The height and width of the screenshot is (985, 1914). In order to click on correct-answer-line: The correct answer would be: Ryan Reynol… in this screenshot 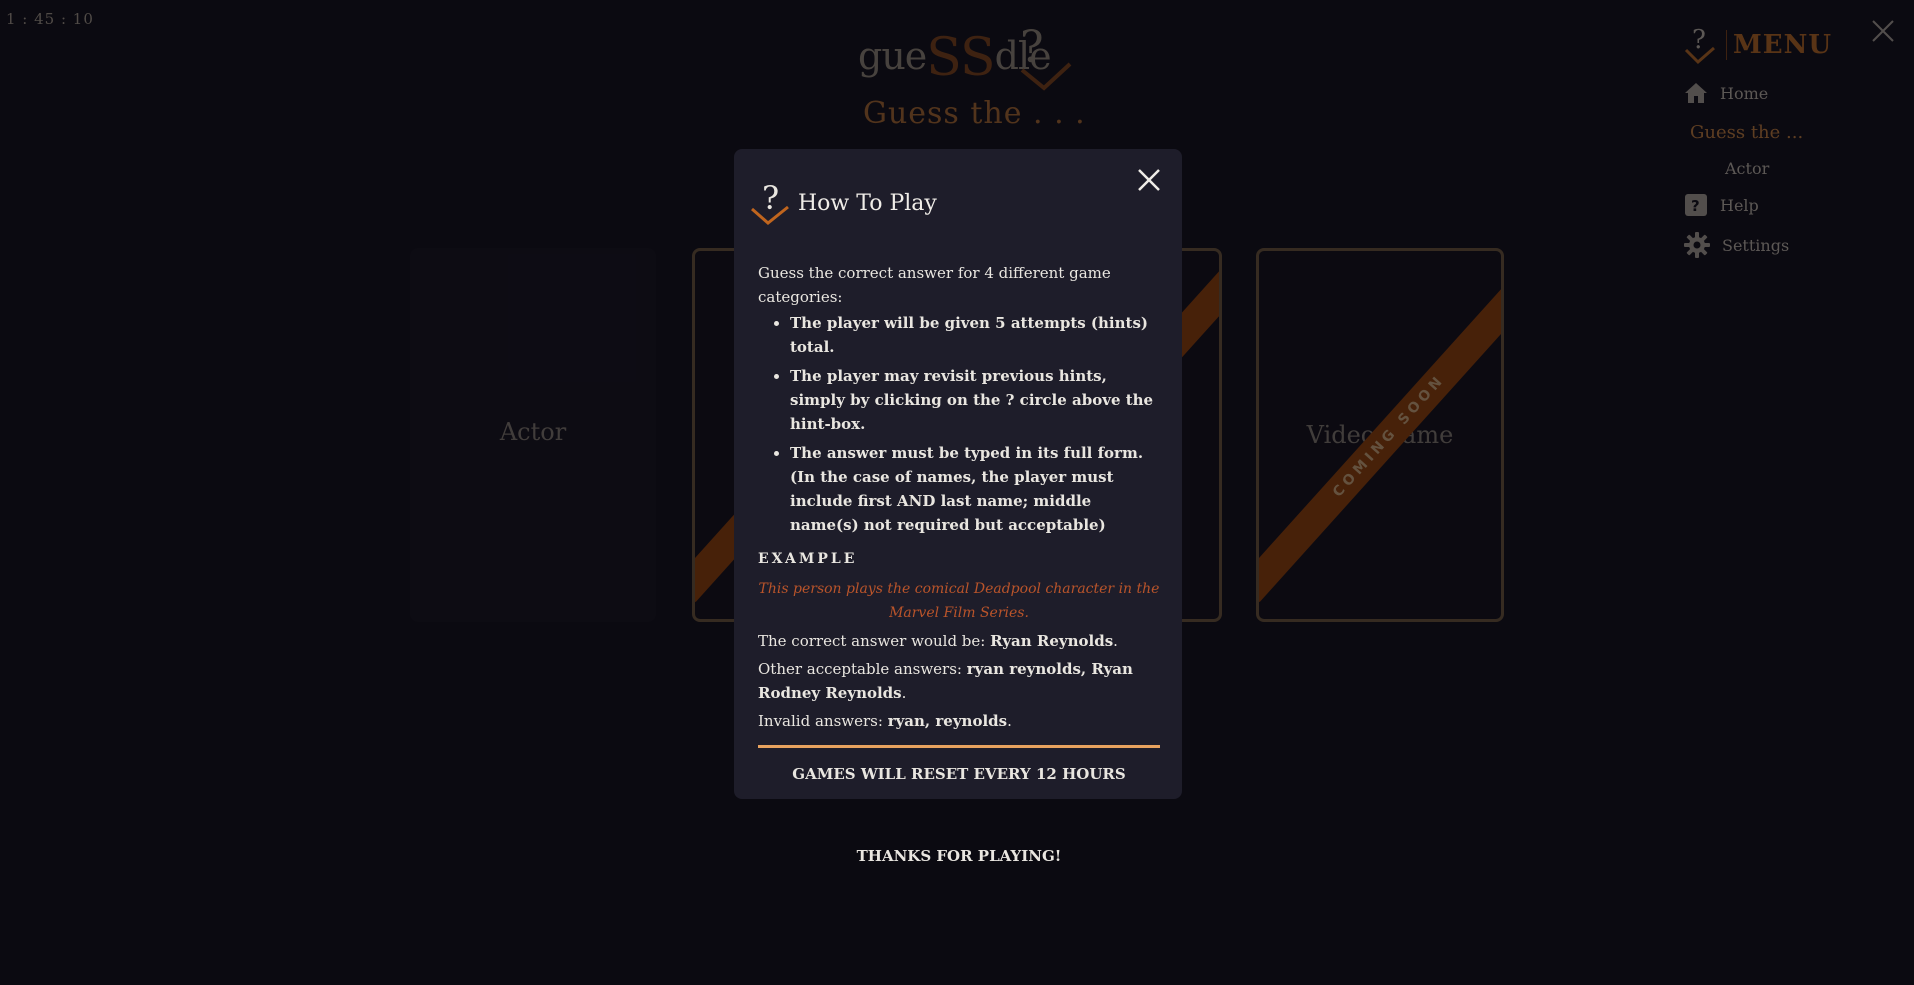, I will do `click(938, 641)`.